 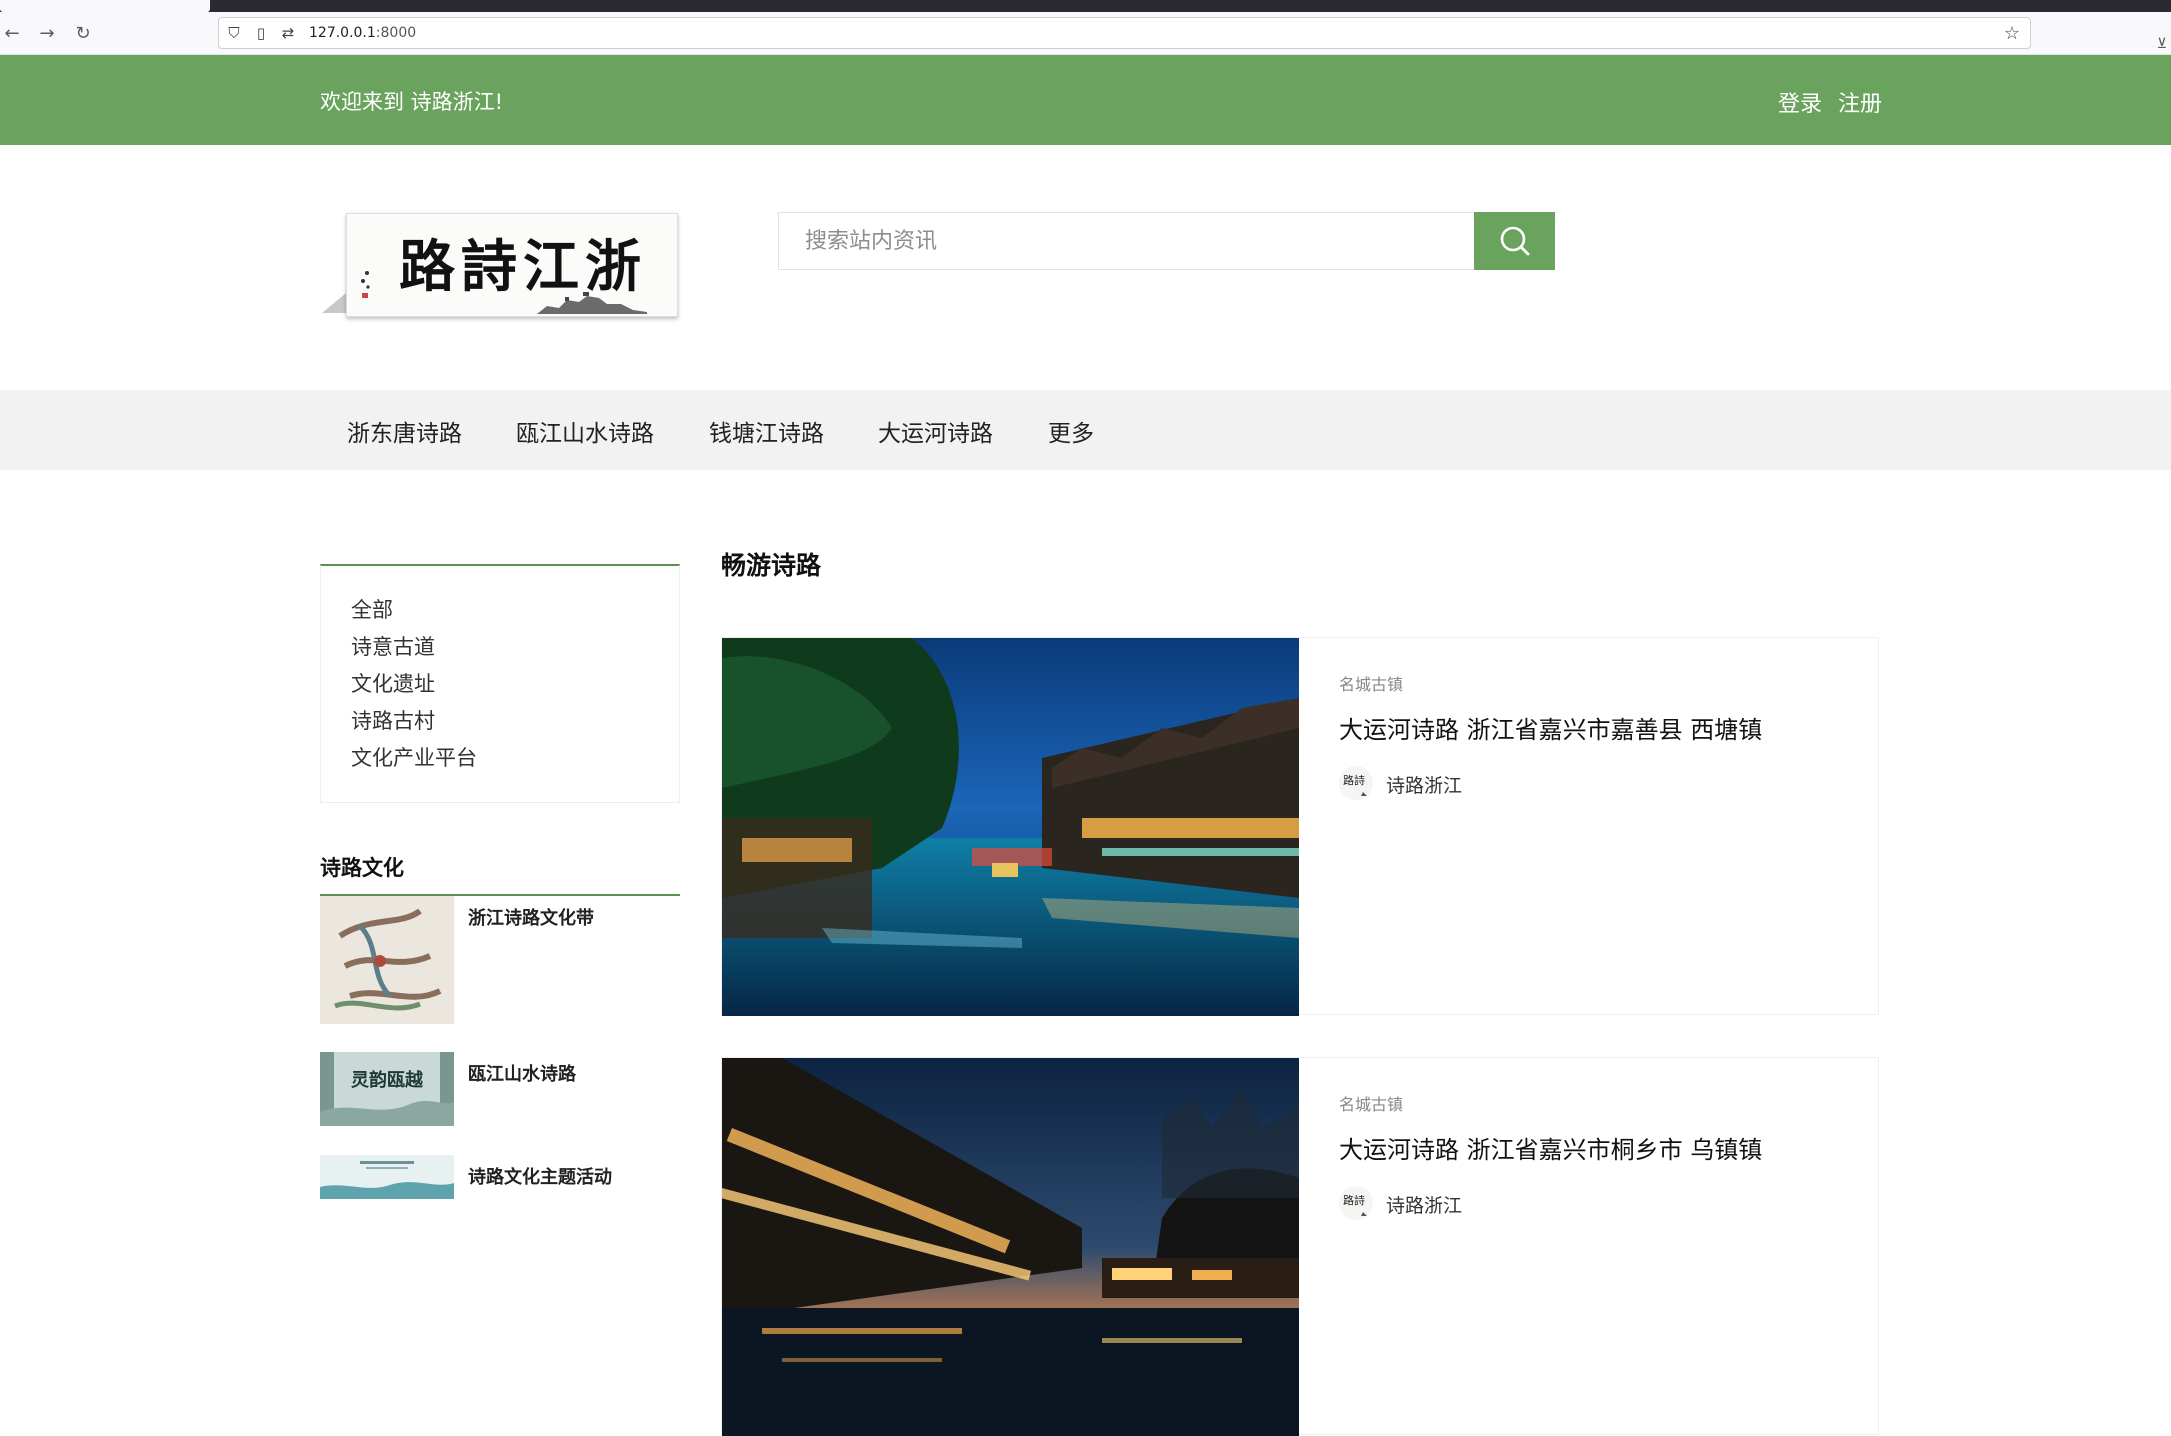 I want to click on search-icon, so click(x=1515, y=241).